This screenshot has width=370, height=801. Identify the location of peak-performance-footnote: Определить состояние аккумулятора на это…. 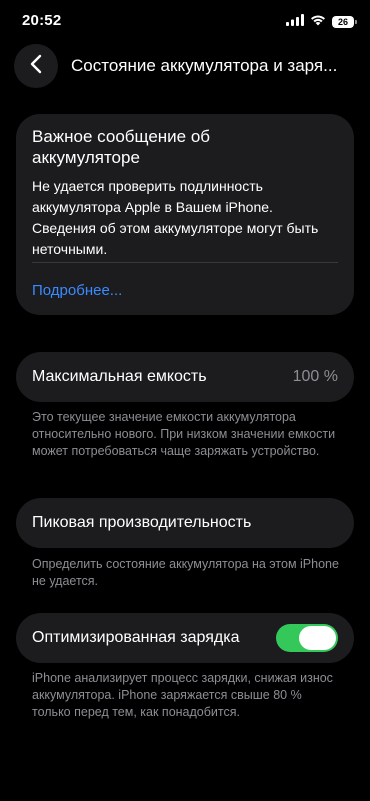
(185, 572).